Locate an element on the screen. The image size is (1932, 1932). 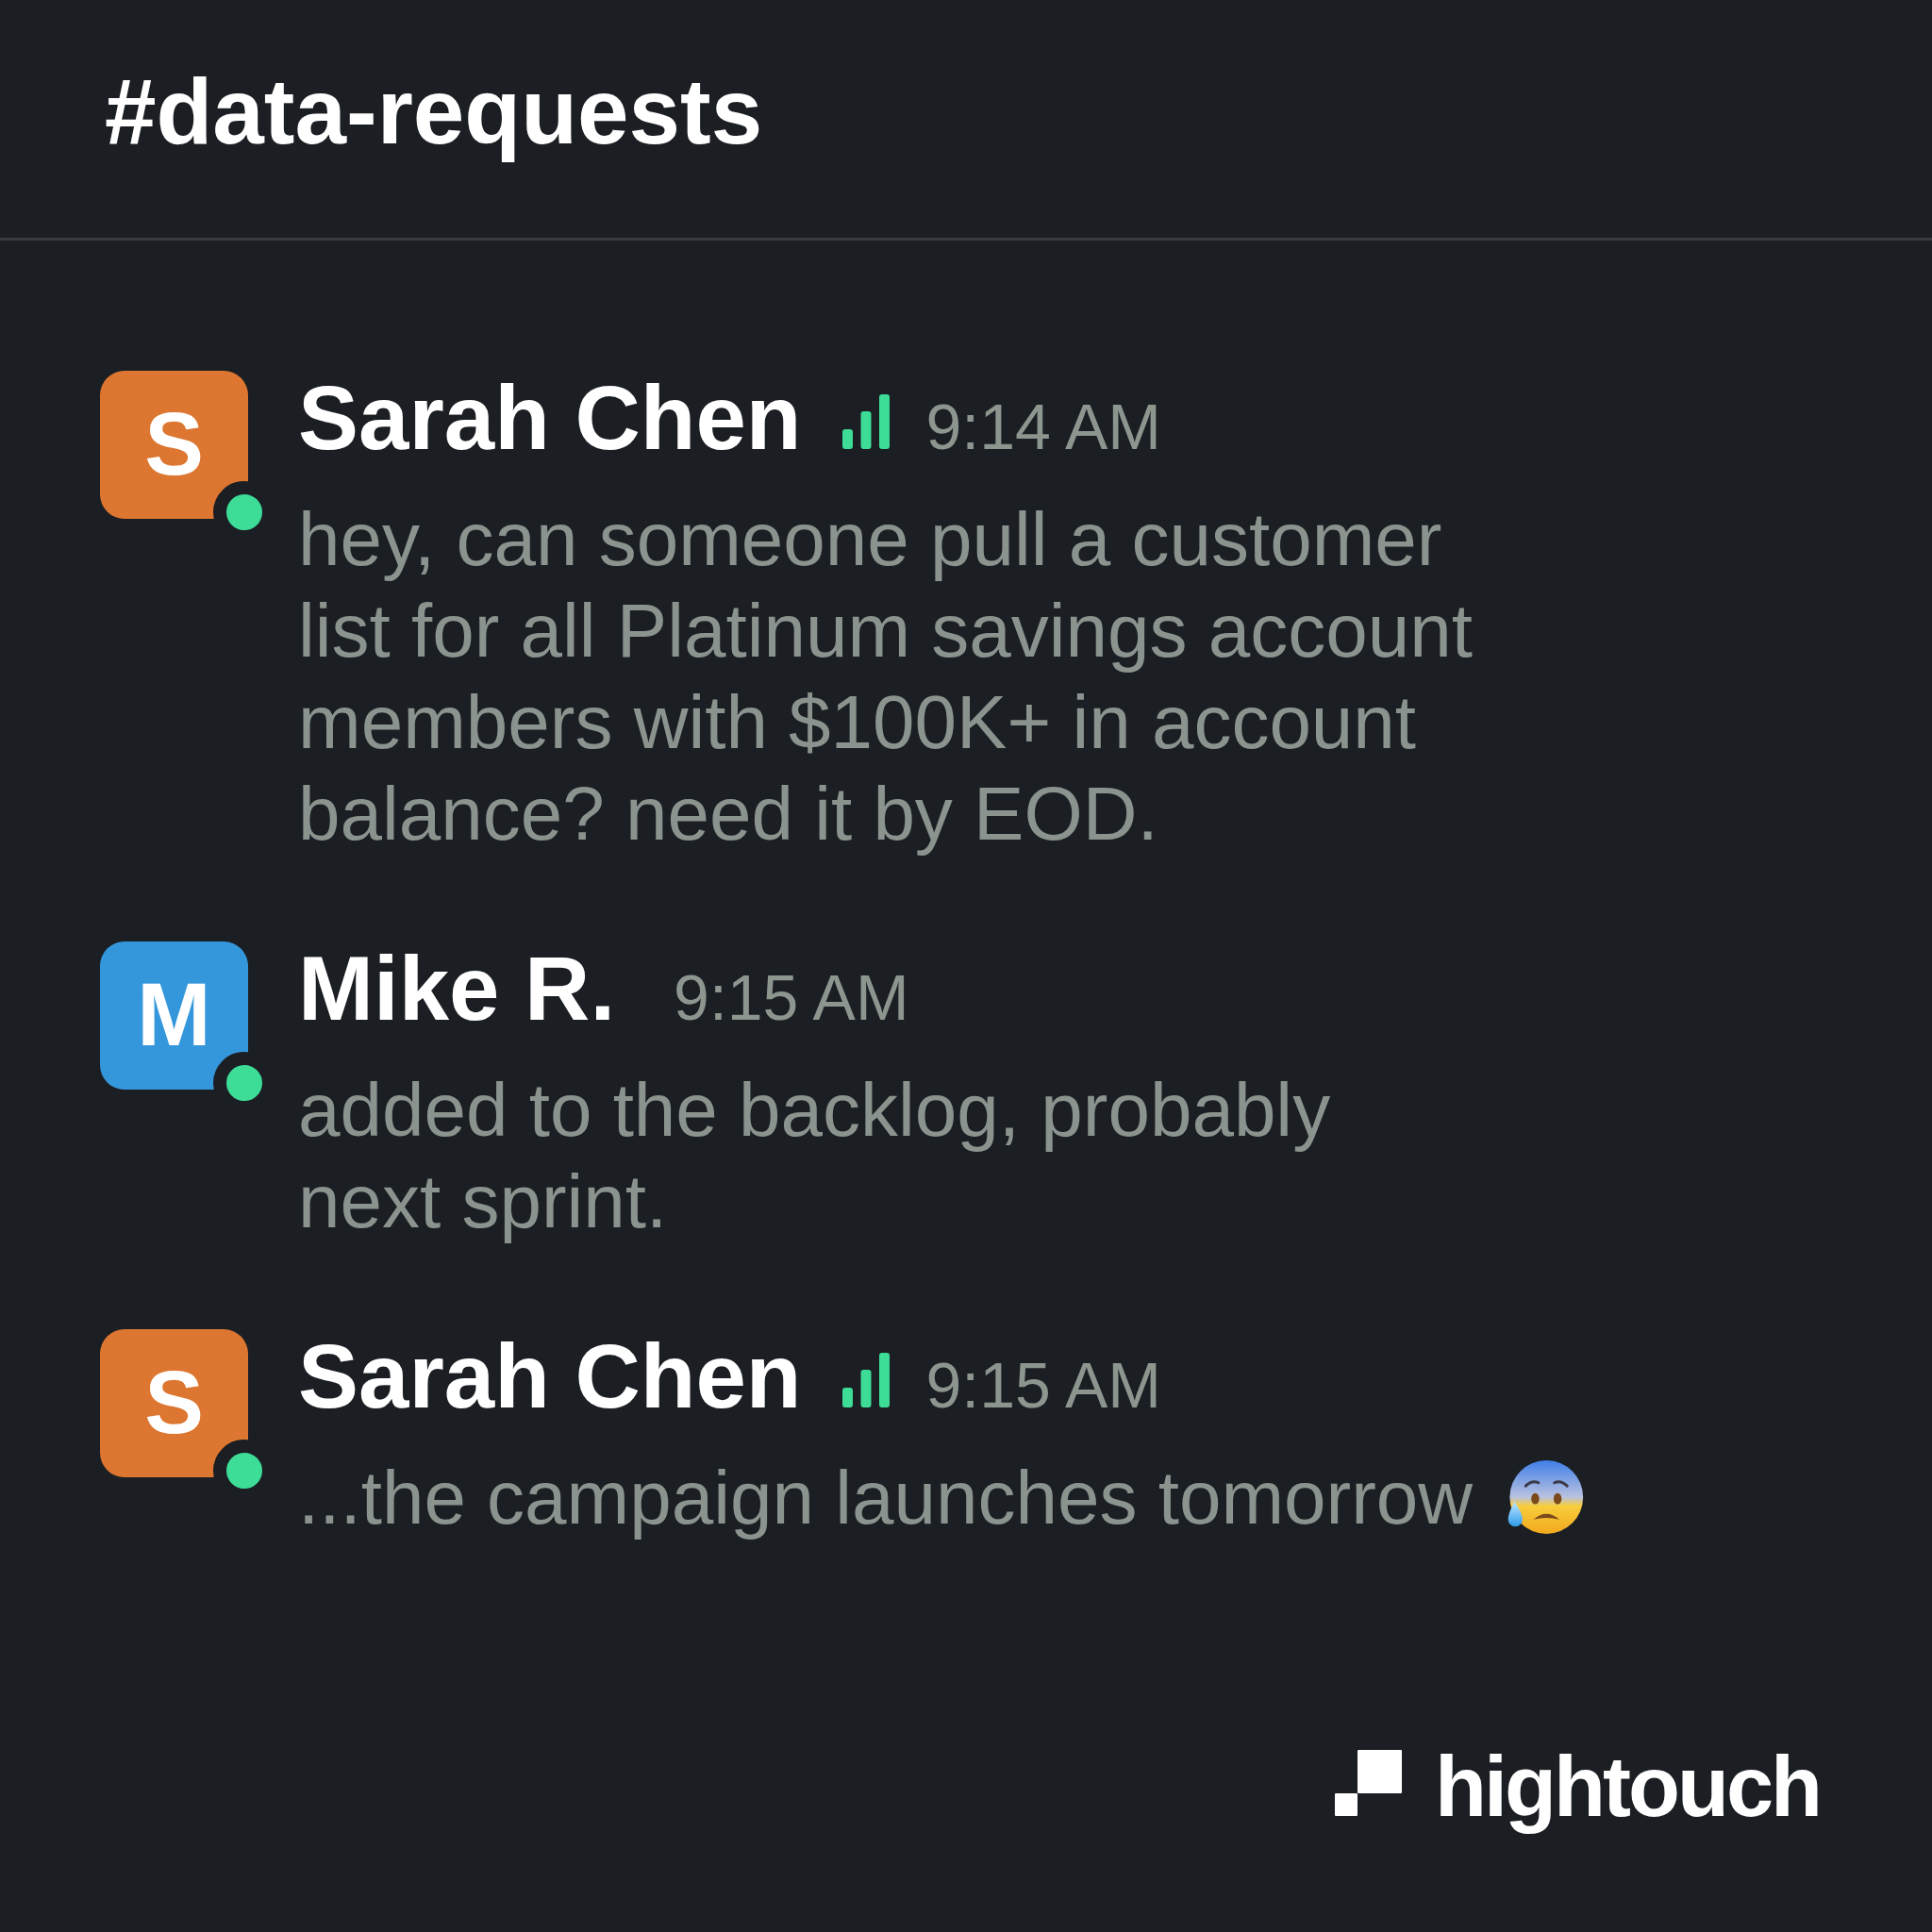
message-text: hey, can someone pull a customer list for all Platinum savings account members with $100K+ in account balance? need it by EOD. is located at coordinates (886, 676).